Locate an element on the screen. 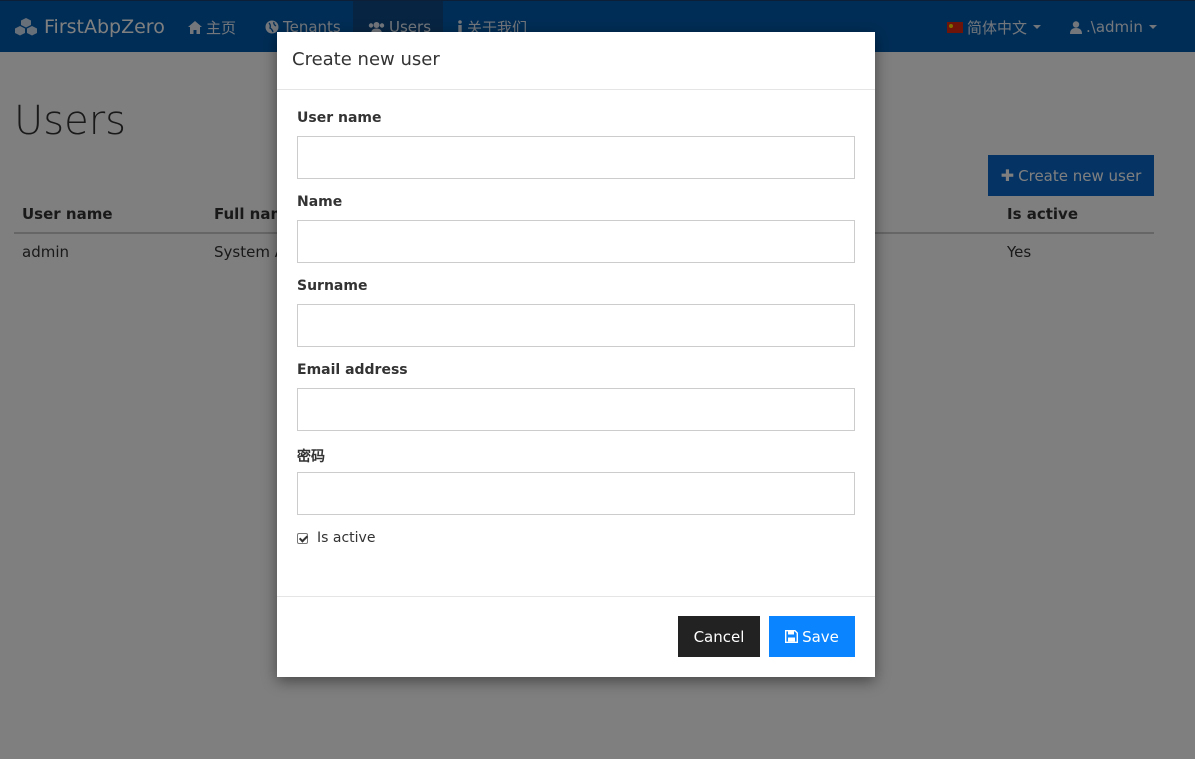 This screenshot has width=1195, height=759. save-button: Save is located at coordinates (812, 636).